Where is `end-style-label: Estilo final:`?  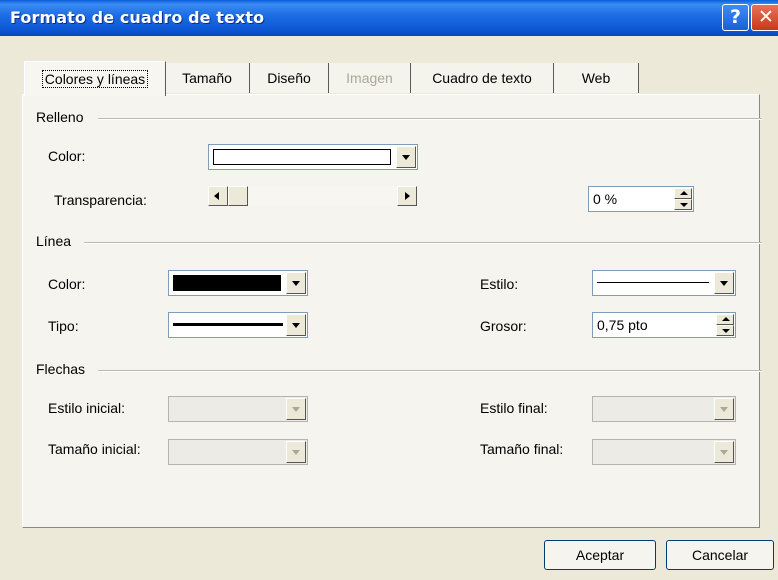
end-style-label: Estilo final: is located at coordinates (514, 408).